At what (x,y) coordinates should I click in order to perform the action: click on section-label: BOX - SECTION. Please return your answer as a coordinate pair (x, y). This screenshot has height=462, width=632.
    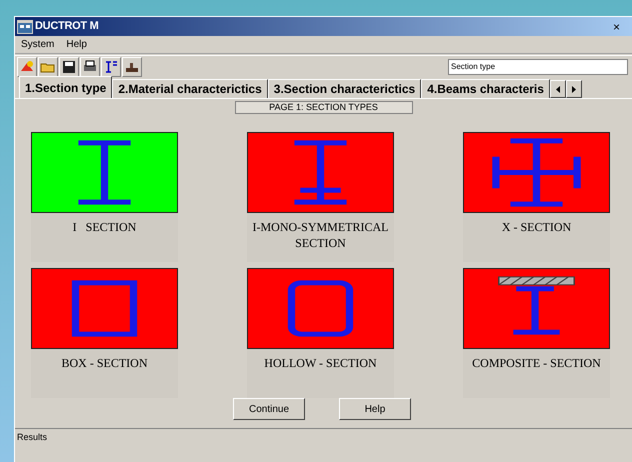
    Looking at the image, I should click on (104, 363).